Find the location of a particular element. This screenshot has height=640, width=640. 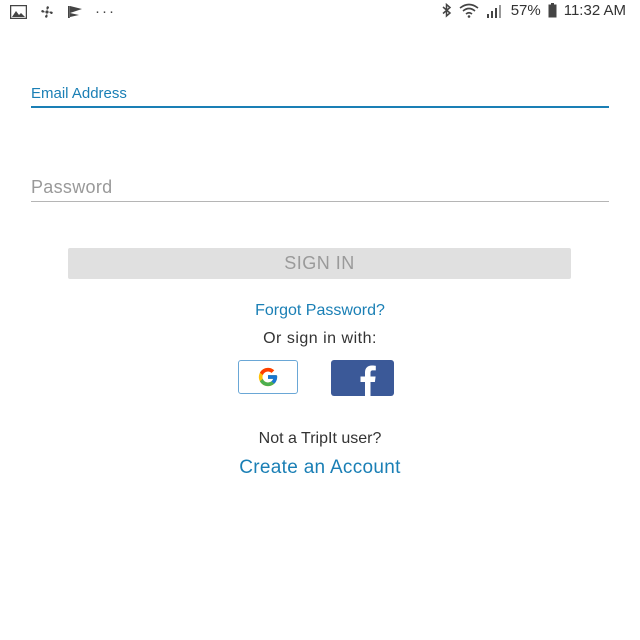

facebook-icon is located at coordinates (362, 378).